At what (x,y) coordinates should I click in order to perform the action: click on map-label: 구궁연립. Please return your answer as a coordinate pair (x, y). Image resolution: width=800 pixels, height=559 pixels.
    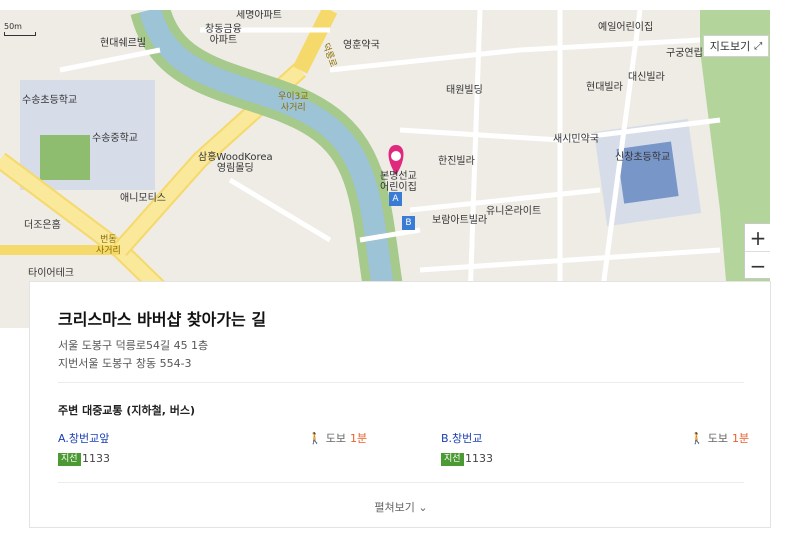
    Looking at the image, I should click on (684, 53).